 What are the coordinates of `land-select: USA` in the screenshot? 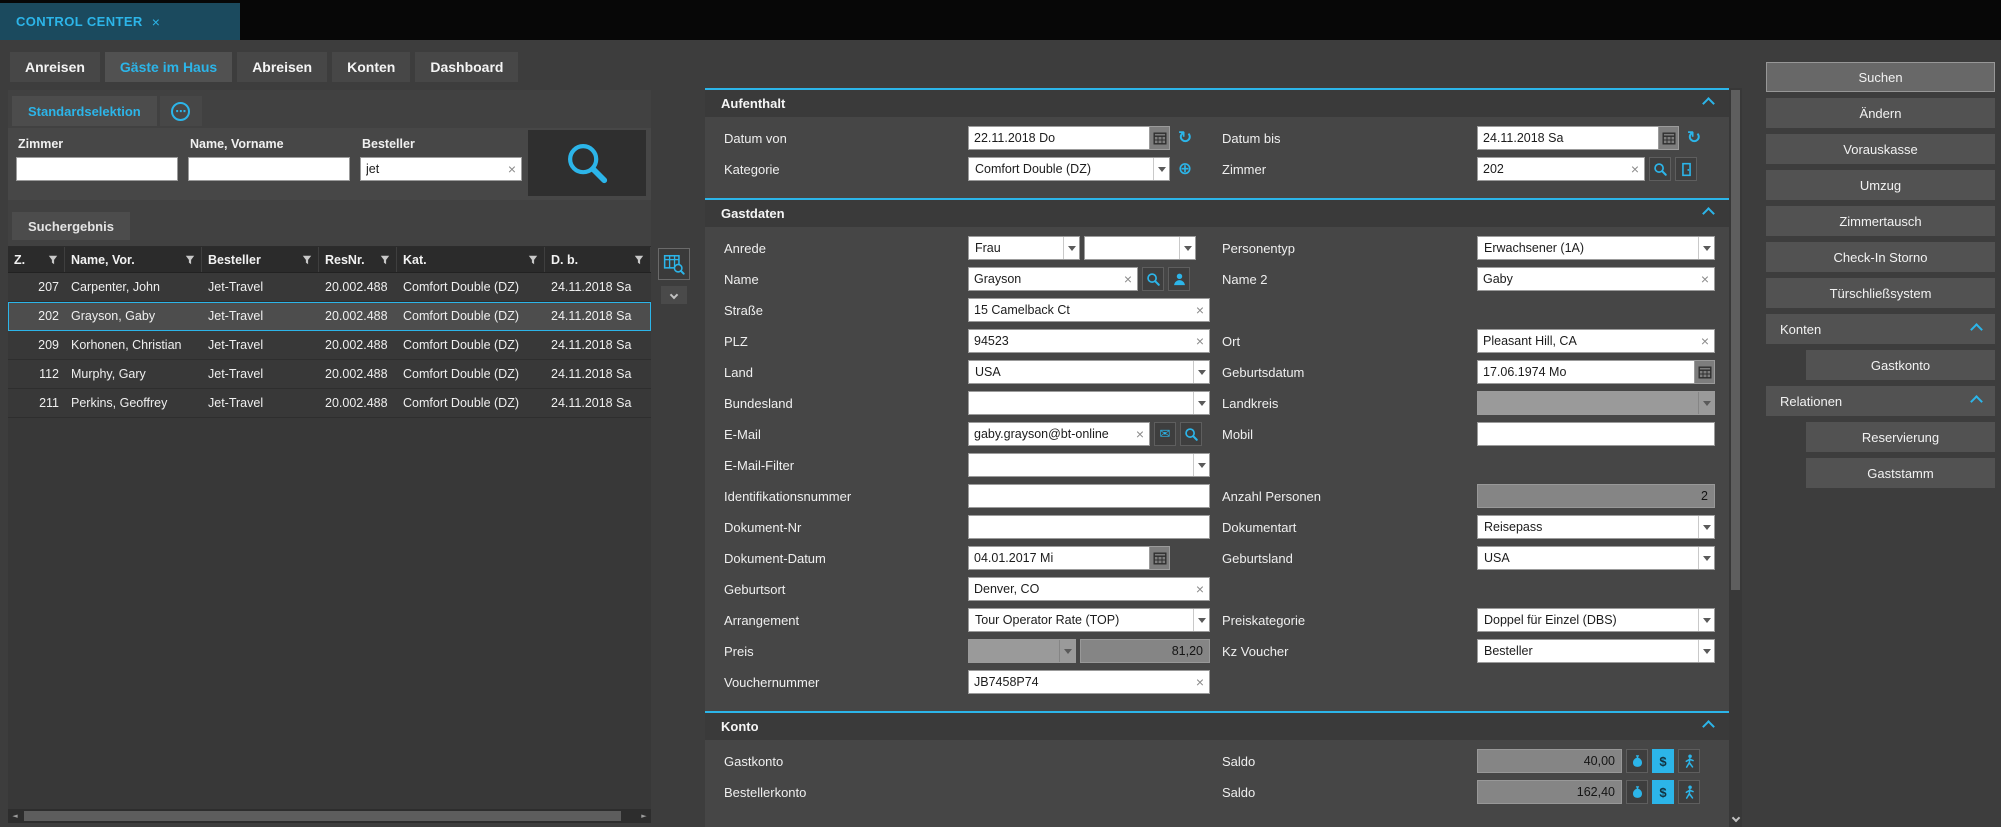 It's located at (1089, 372).